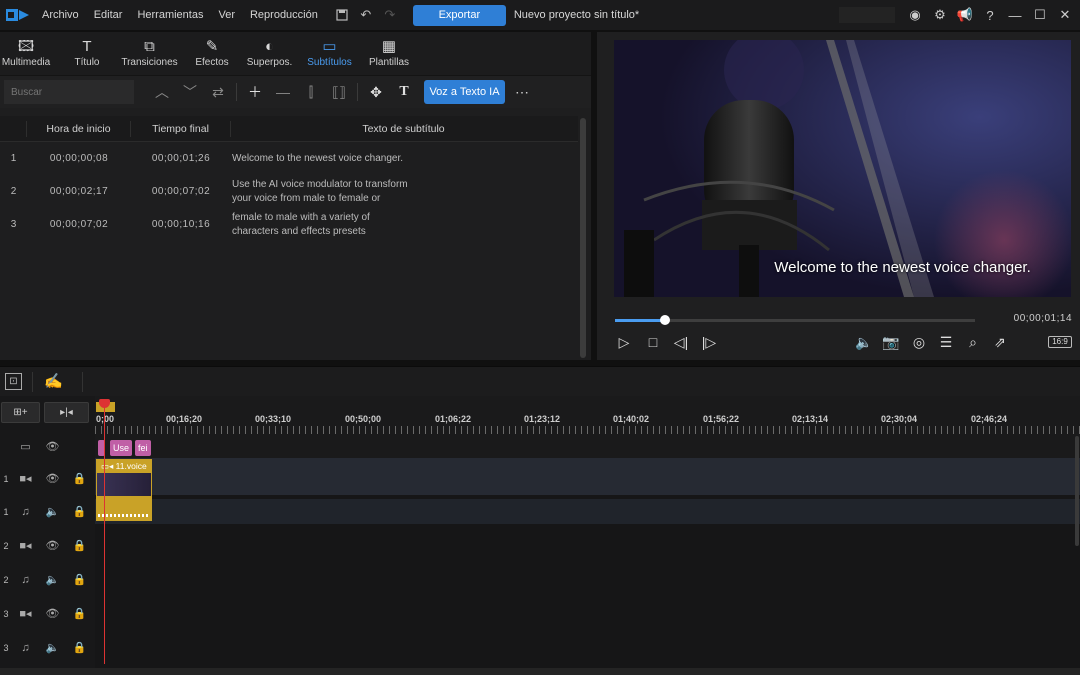 The image size is (1080, 675). What do you see at coordinates (104, 533) in the screenshot?
I see `playhead` at bounding box center [104, 533].